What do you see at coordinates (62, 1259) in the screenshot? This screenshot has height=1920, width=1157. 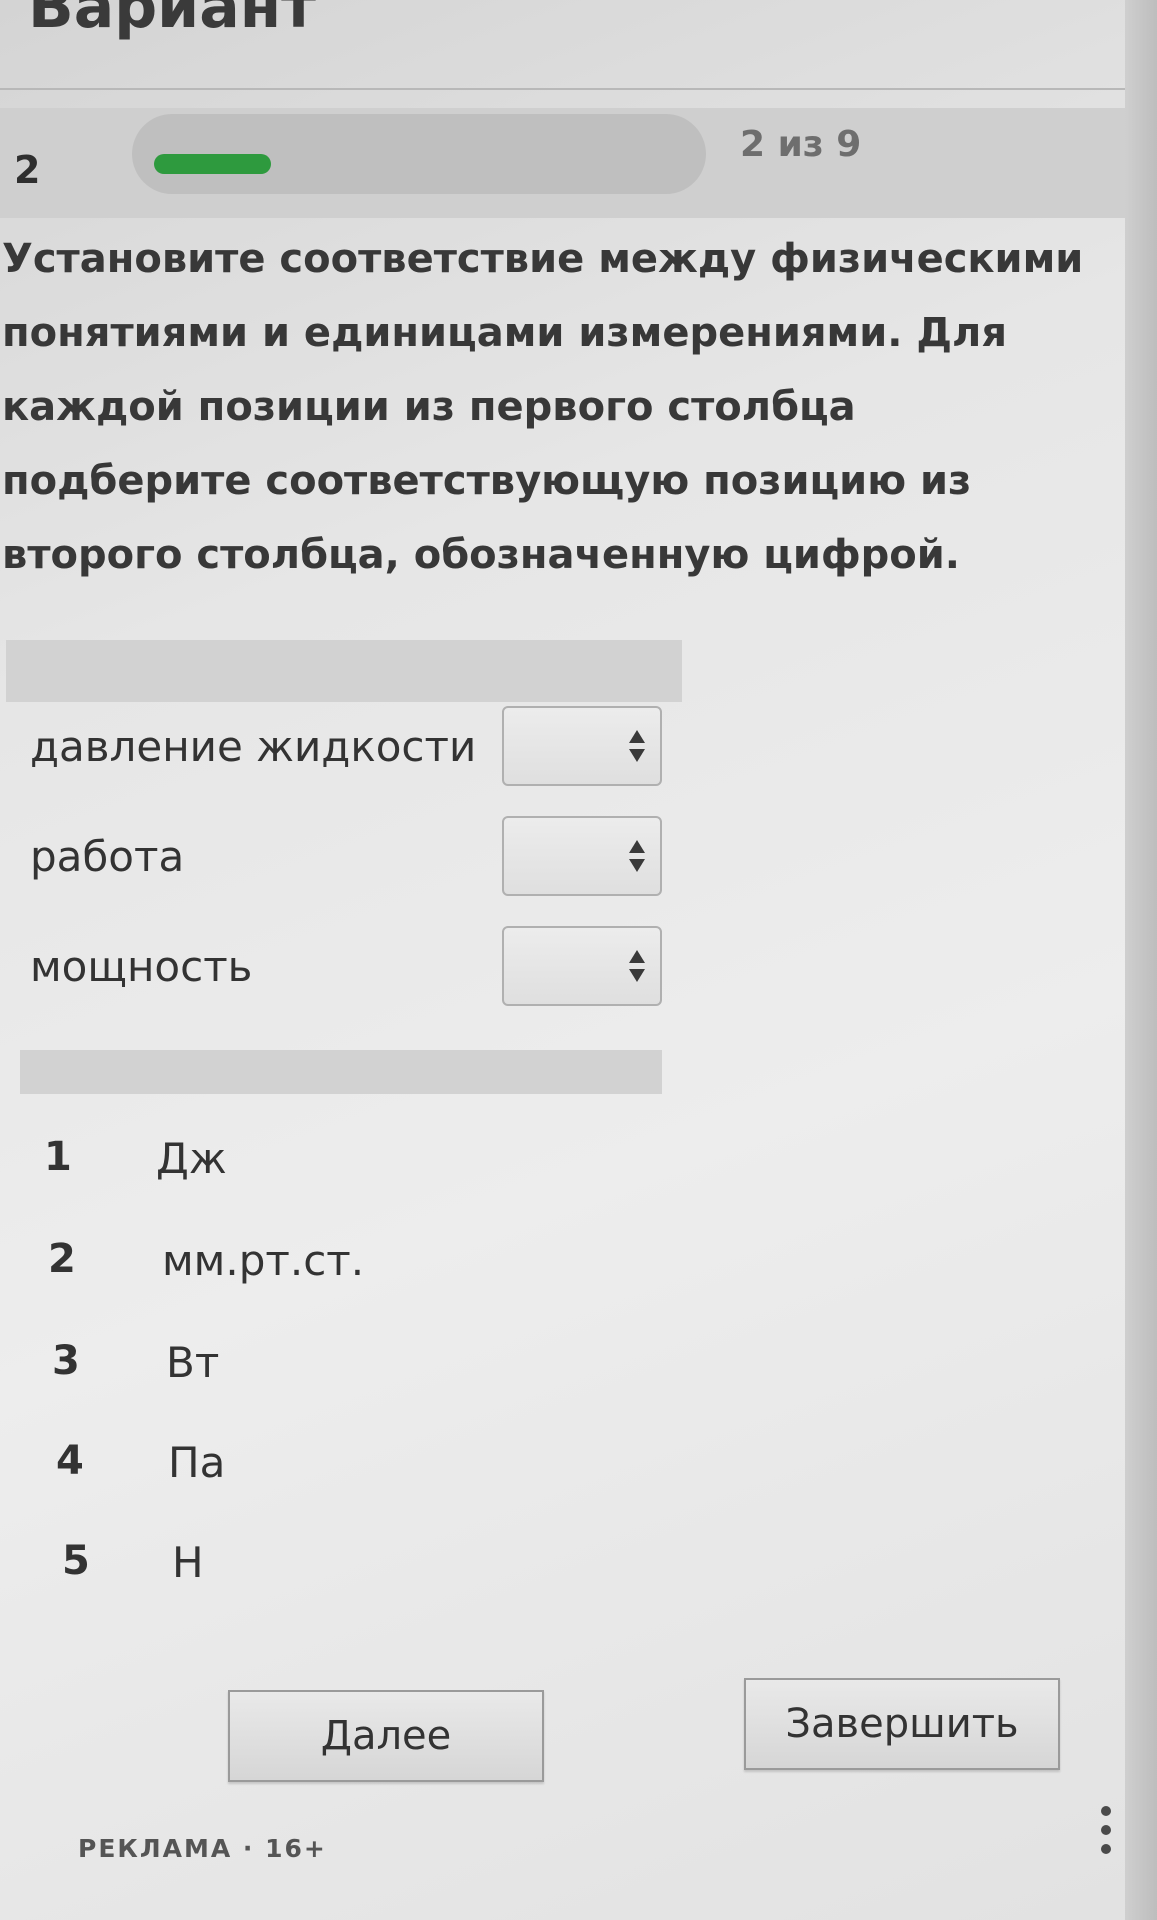 I see `option-number: 2` at bounding box center [62, 1259].